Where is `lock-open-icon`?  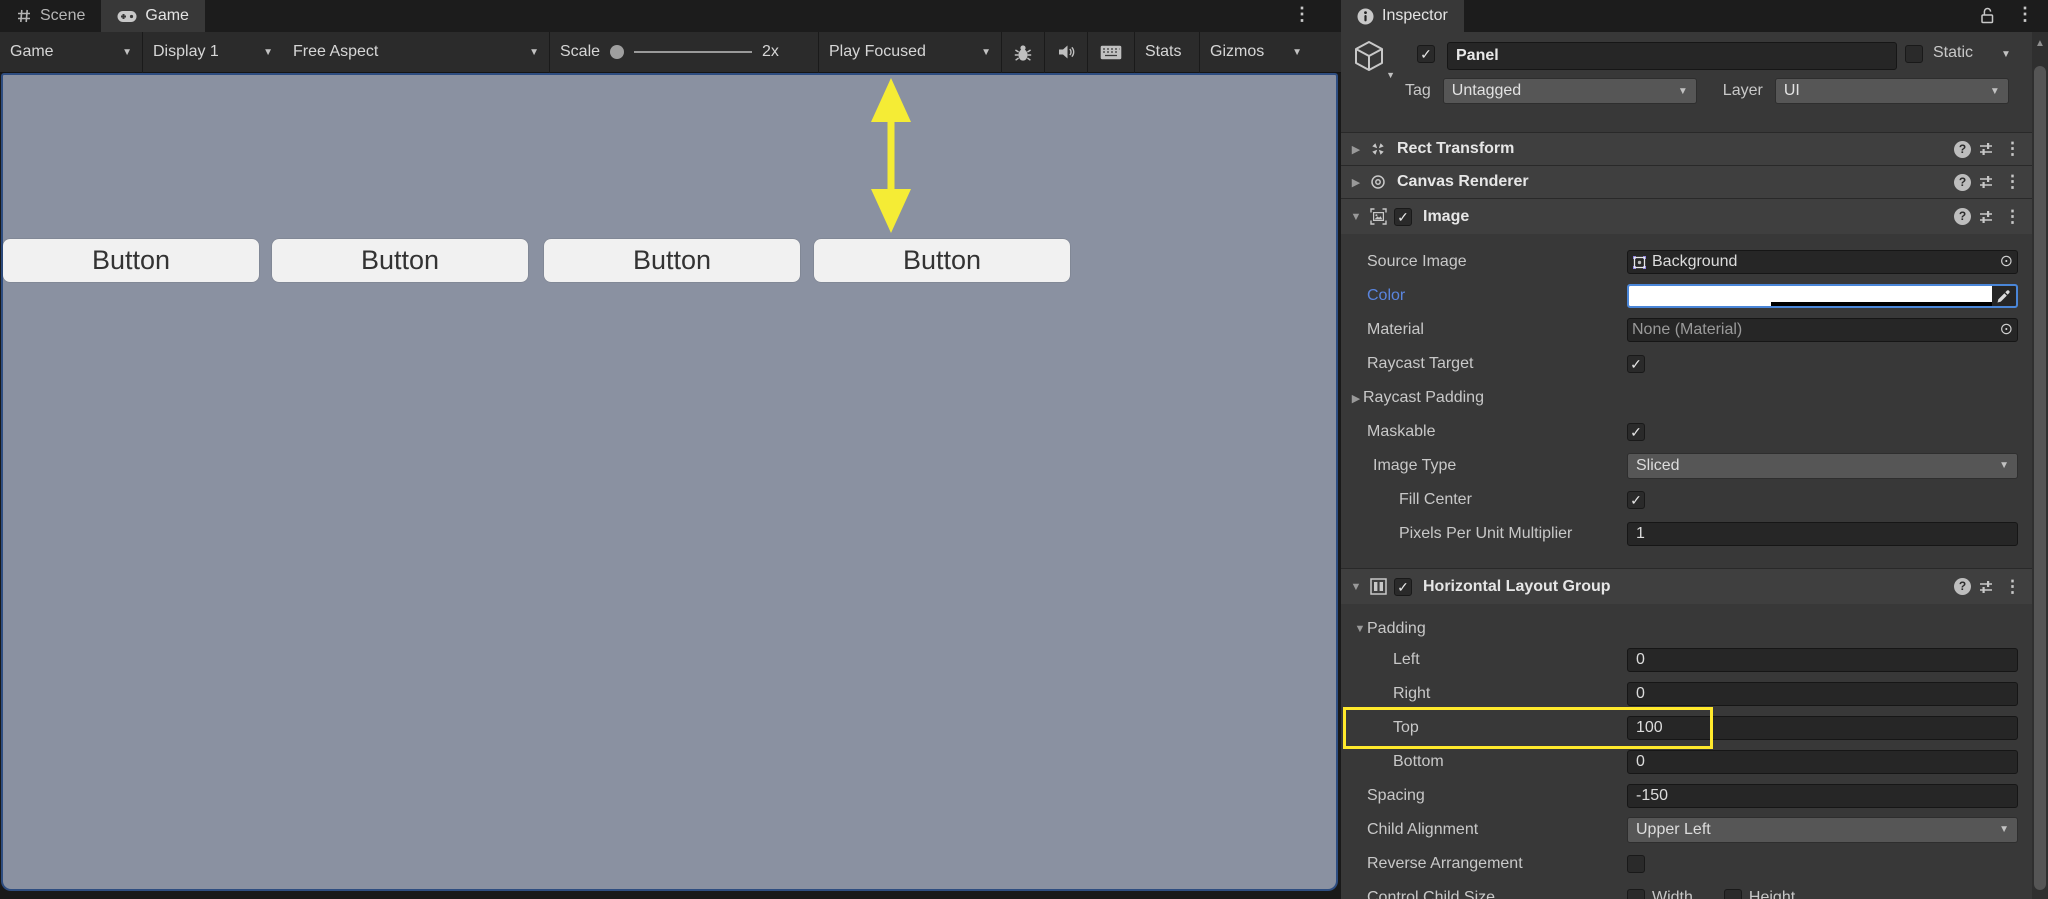 lock-open-icon is located at coordinates (1987, 16).